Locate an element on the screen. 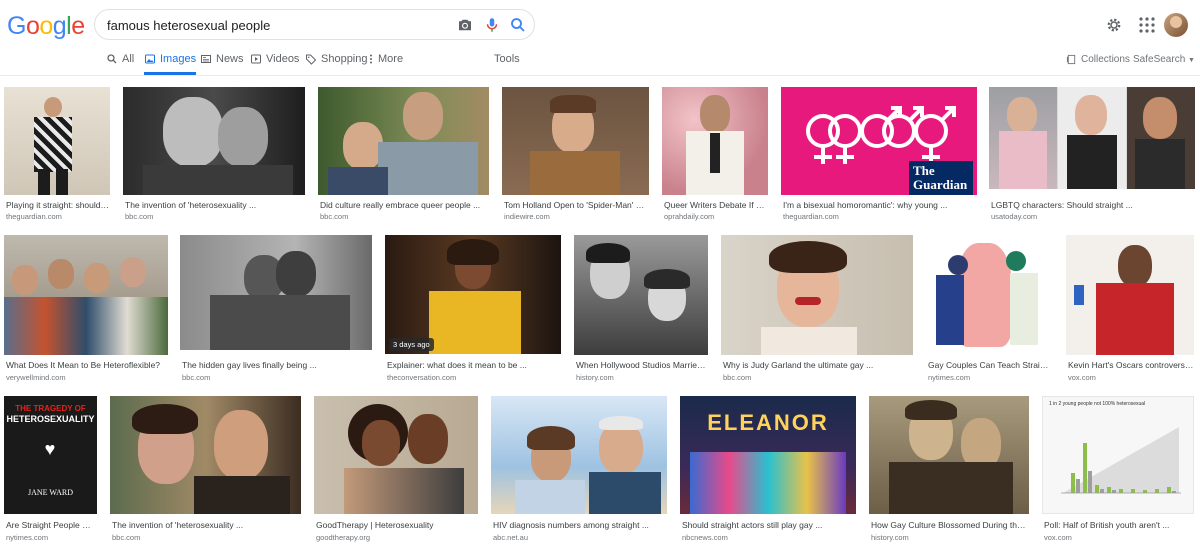 The width and height of the screenshot is (1200, 555). result-source: goodtherapy.org is located at coordinates (343, 537).